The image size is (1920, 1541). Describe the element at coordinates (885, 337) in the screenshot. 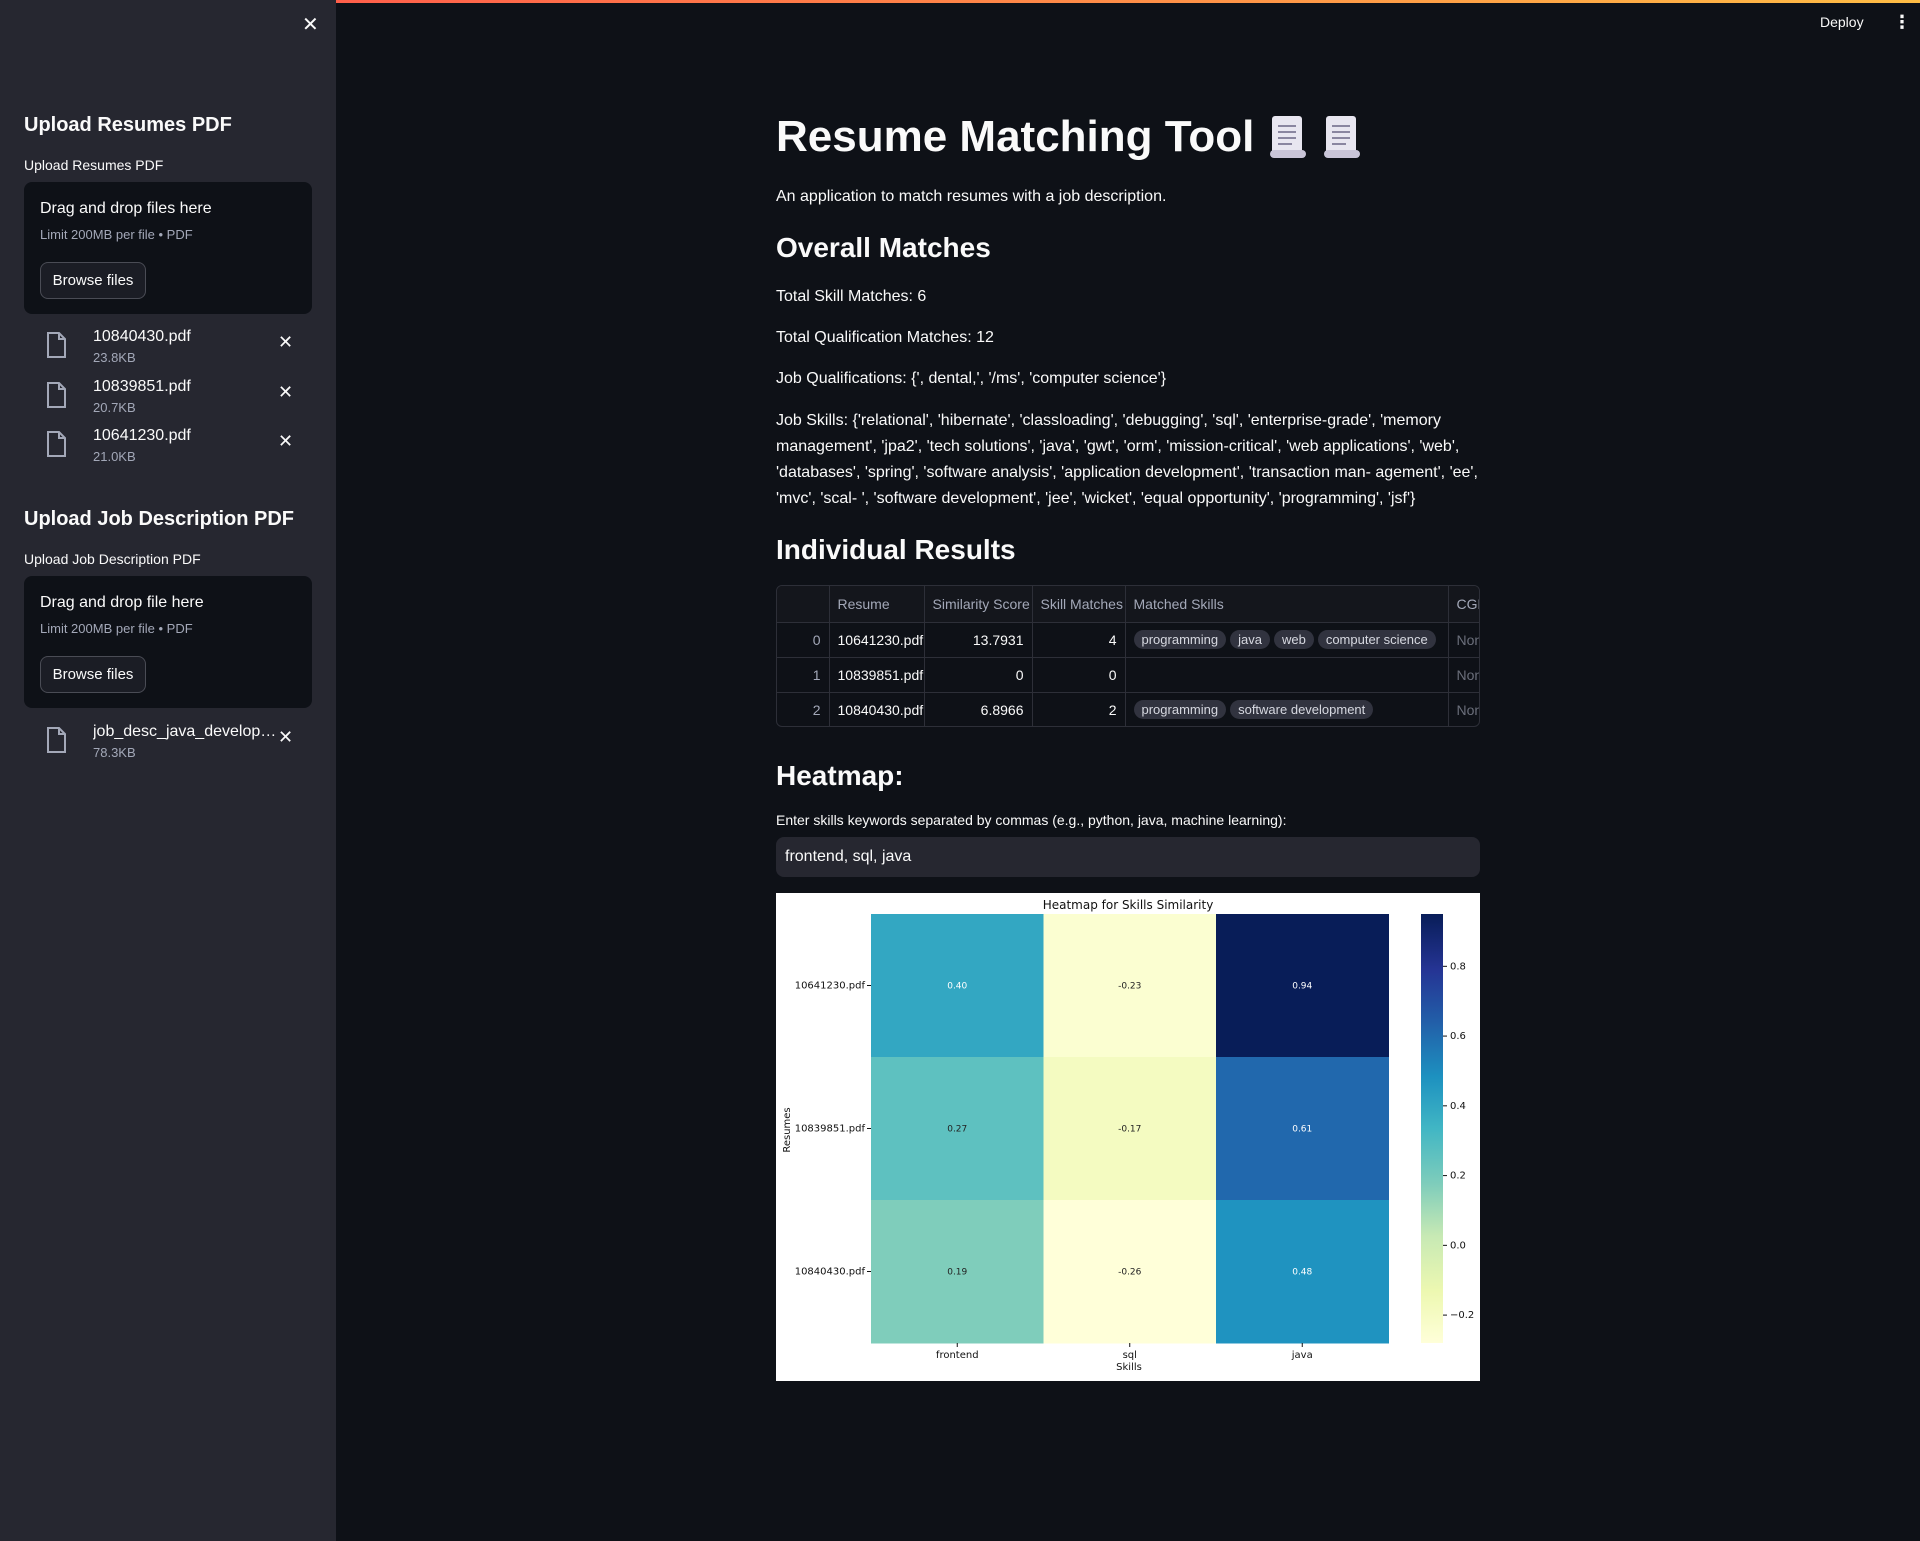

I see `total-qualification-matches: Total Qualification Matches: 12` at that location.